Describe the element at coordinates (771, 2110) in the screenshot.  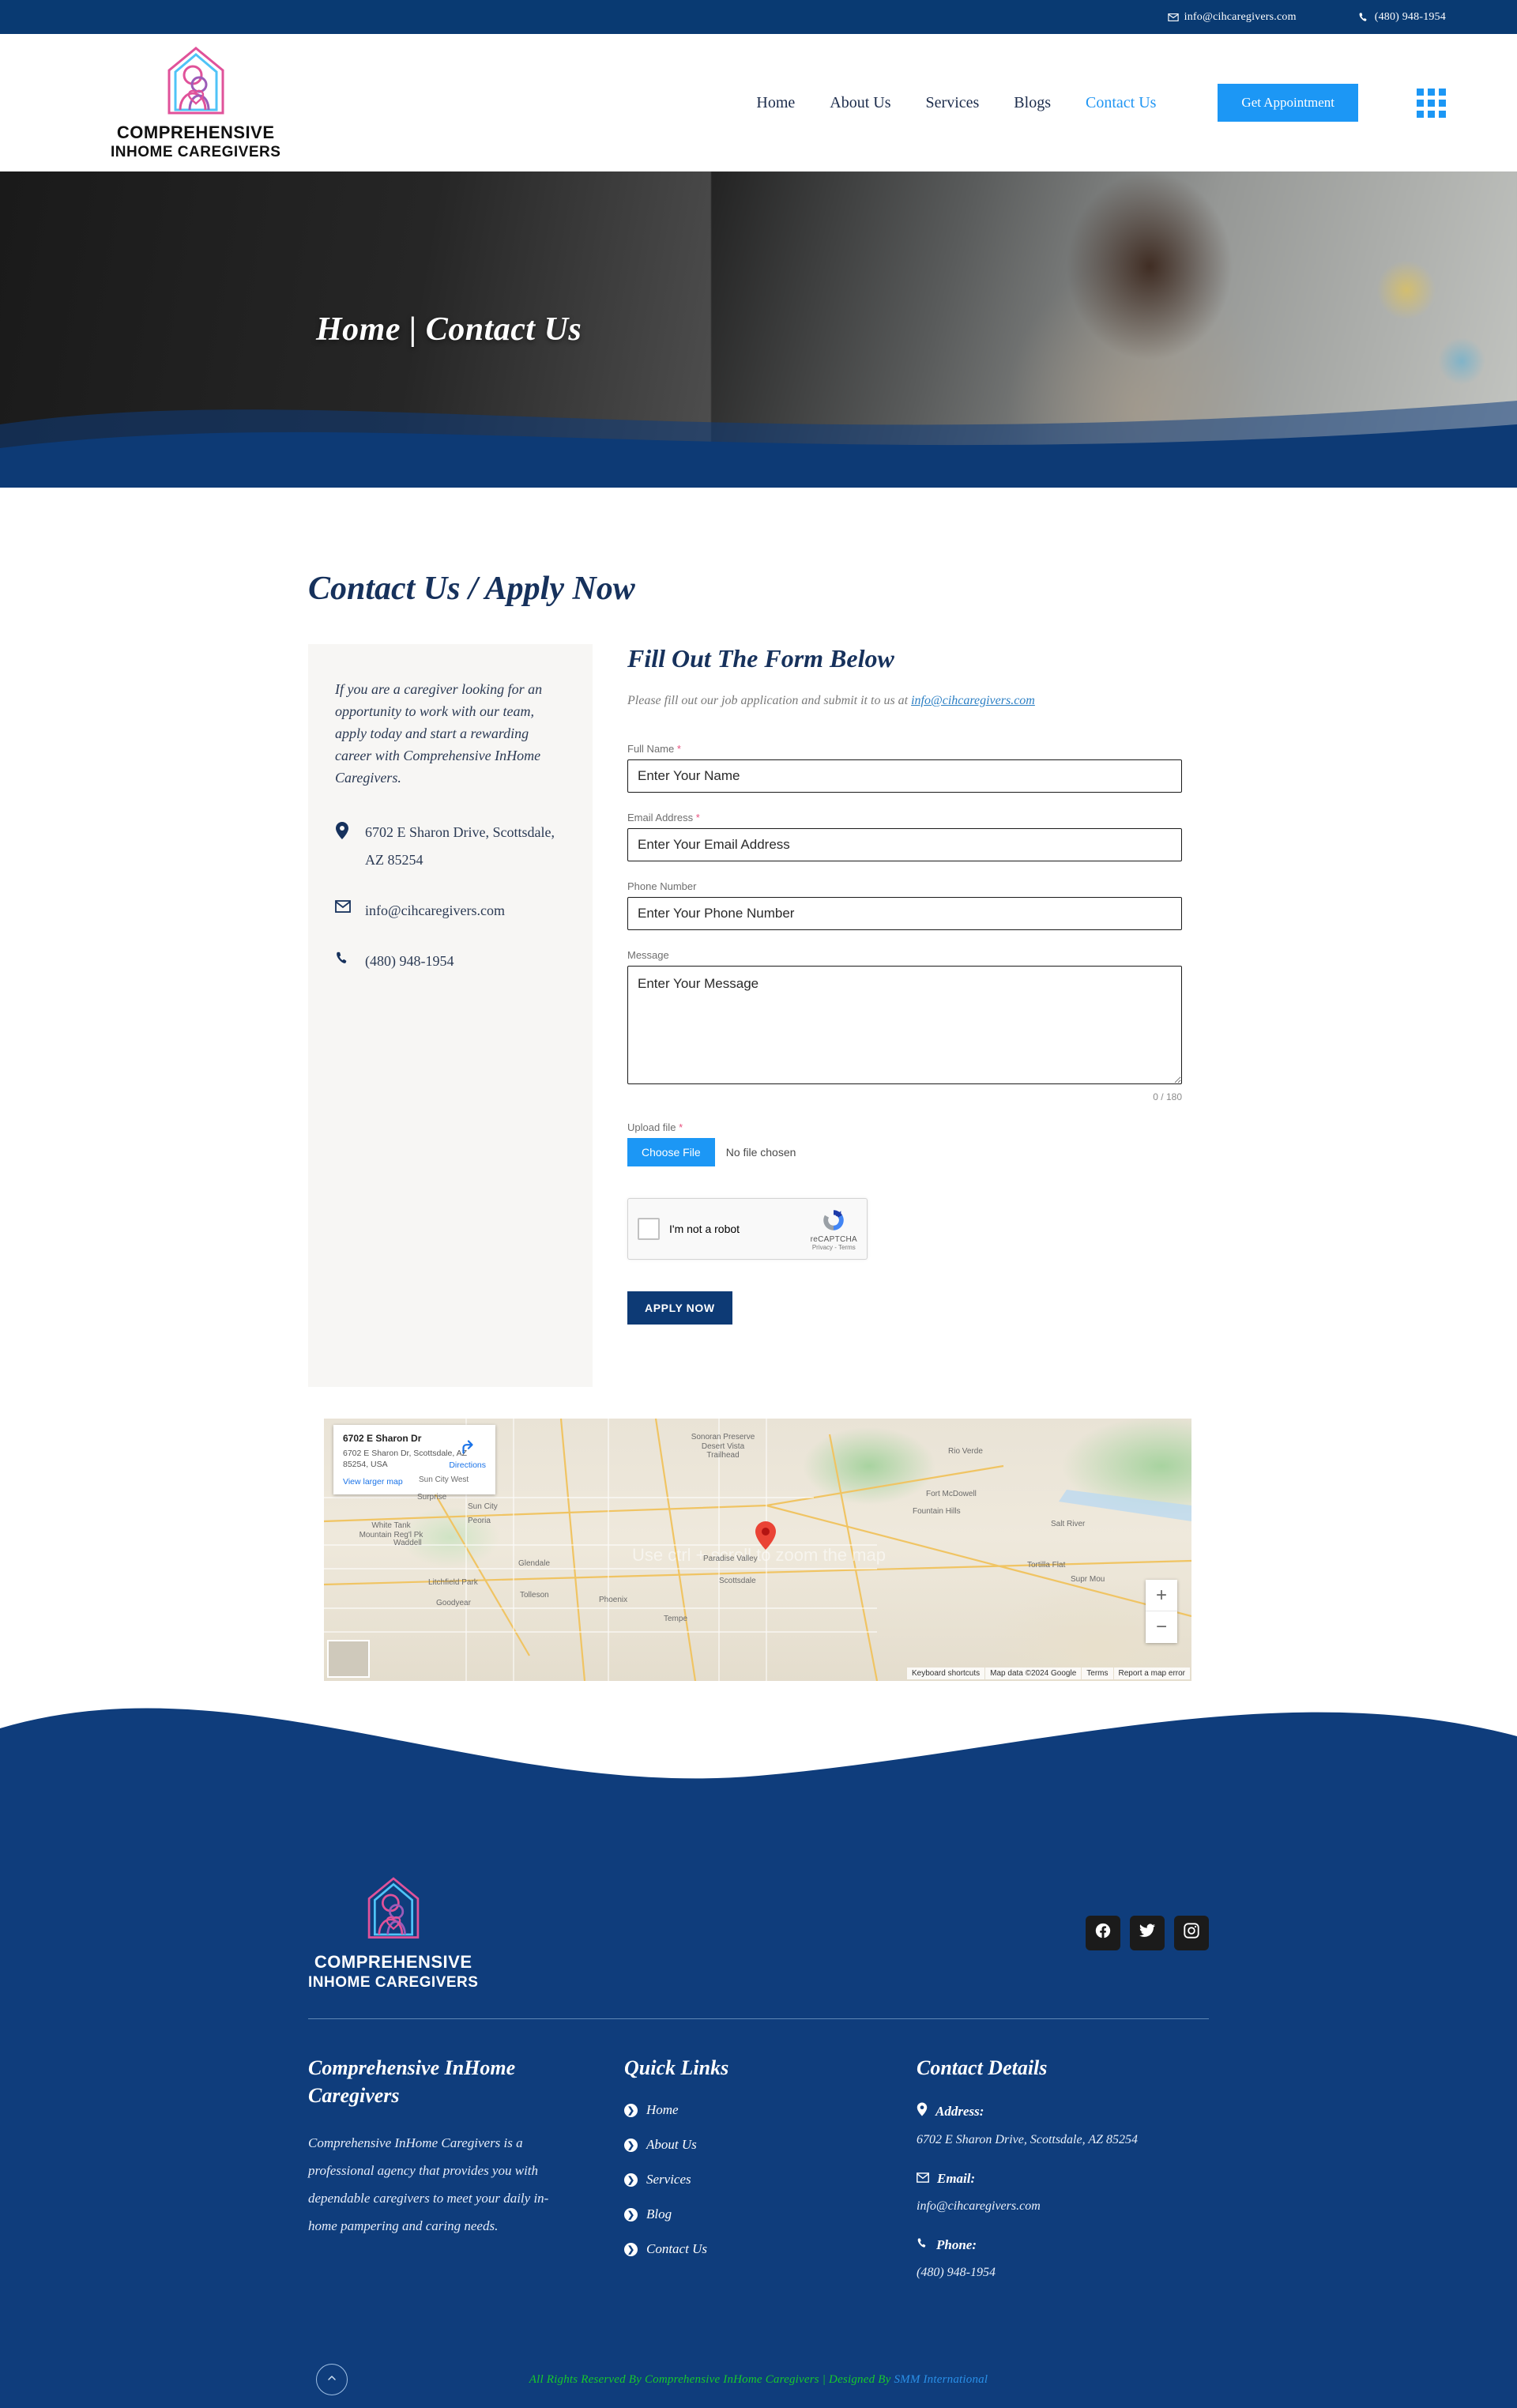
I see `footer-link-home: ❯ Home` at that location.